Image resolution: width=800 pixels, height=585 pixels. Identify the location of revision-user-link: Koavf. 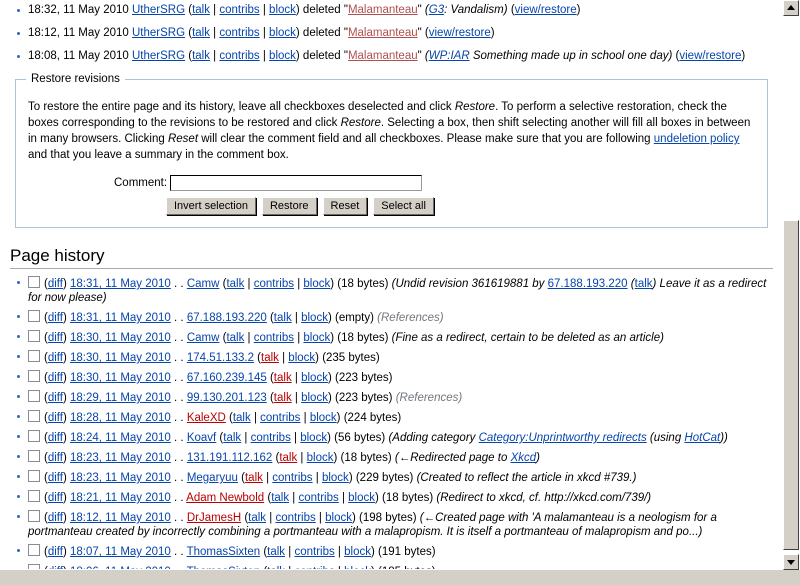
(201, 438).